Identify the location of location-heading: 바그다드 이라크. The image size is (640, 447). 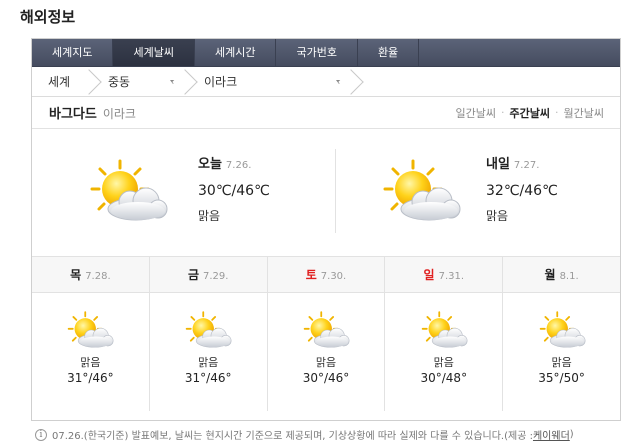
(92, 112).